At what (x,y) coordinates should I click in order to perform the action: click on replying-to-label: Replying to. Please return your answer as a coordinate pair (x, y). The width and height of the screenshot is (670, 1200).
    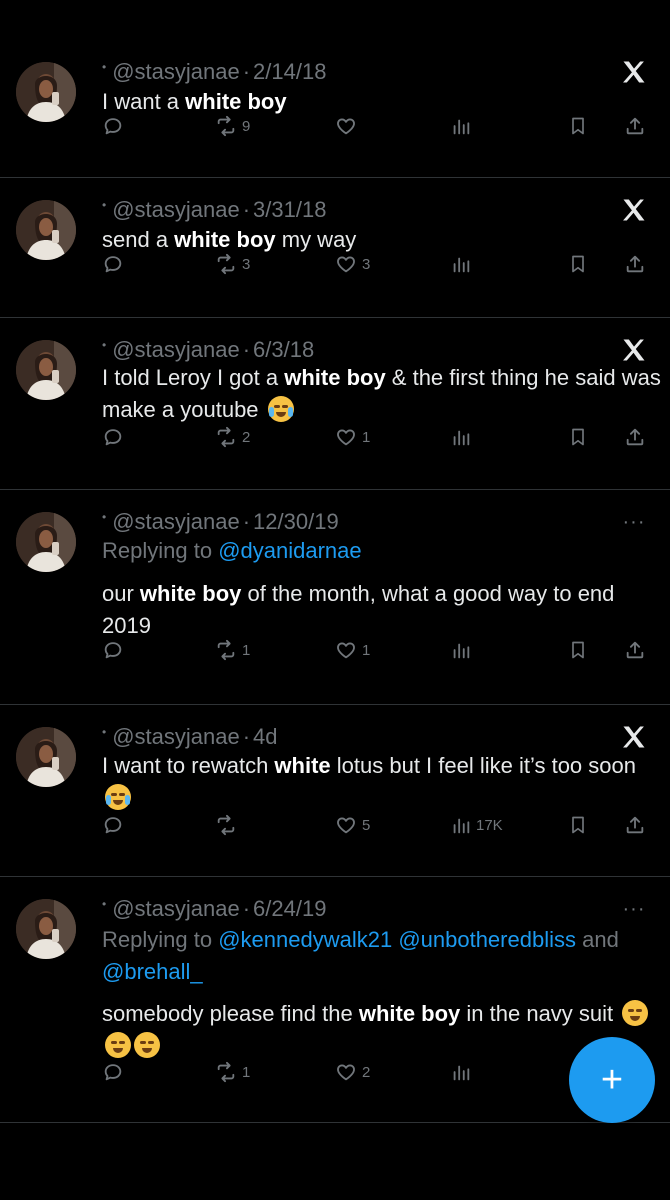
    Looking at the image, I should click on (160, 939).